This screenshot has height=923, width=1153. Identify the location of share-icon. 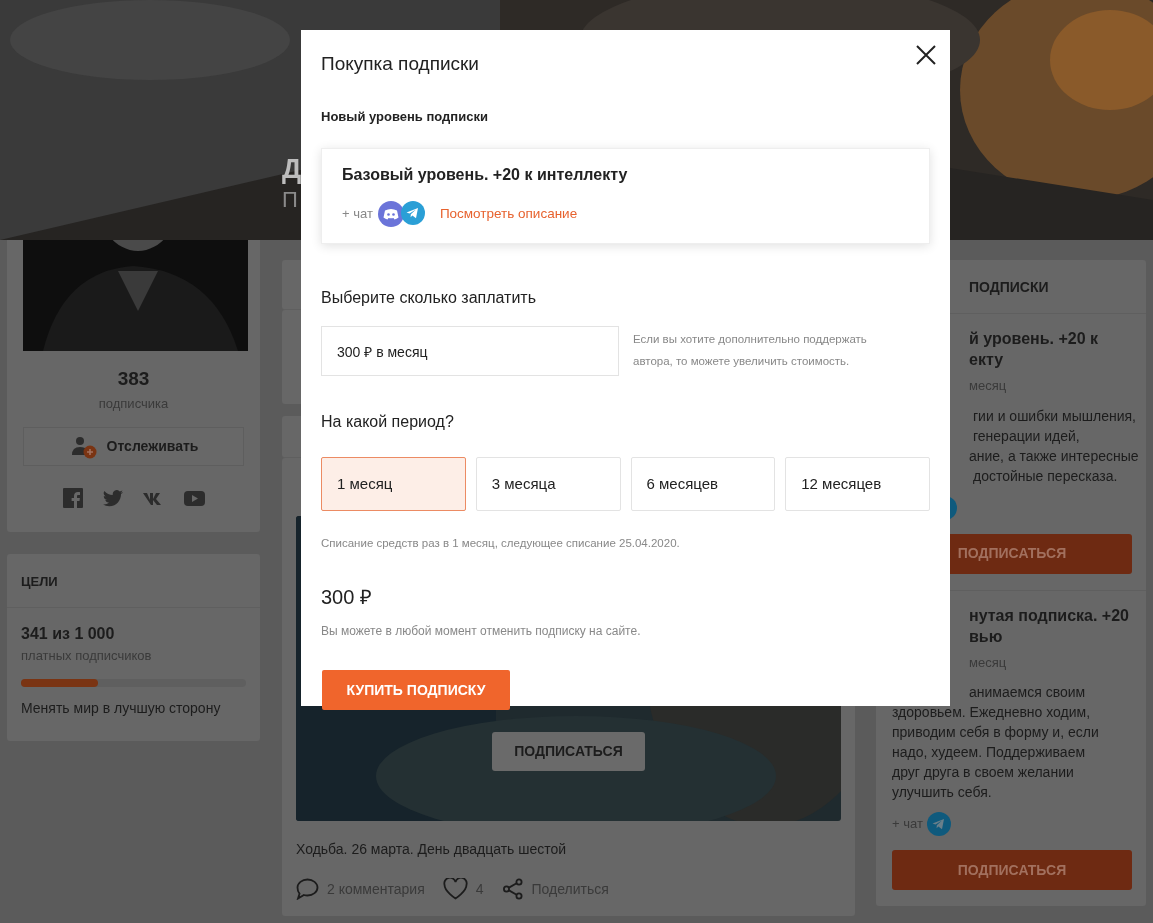
(512, 889).